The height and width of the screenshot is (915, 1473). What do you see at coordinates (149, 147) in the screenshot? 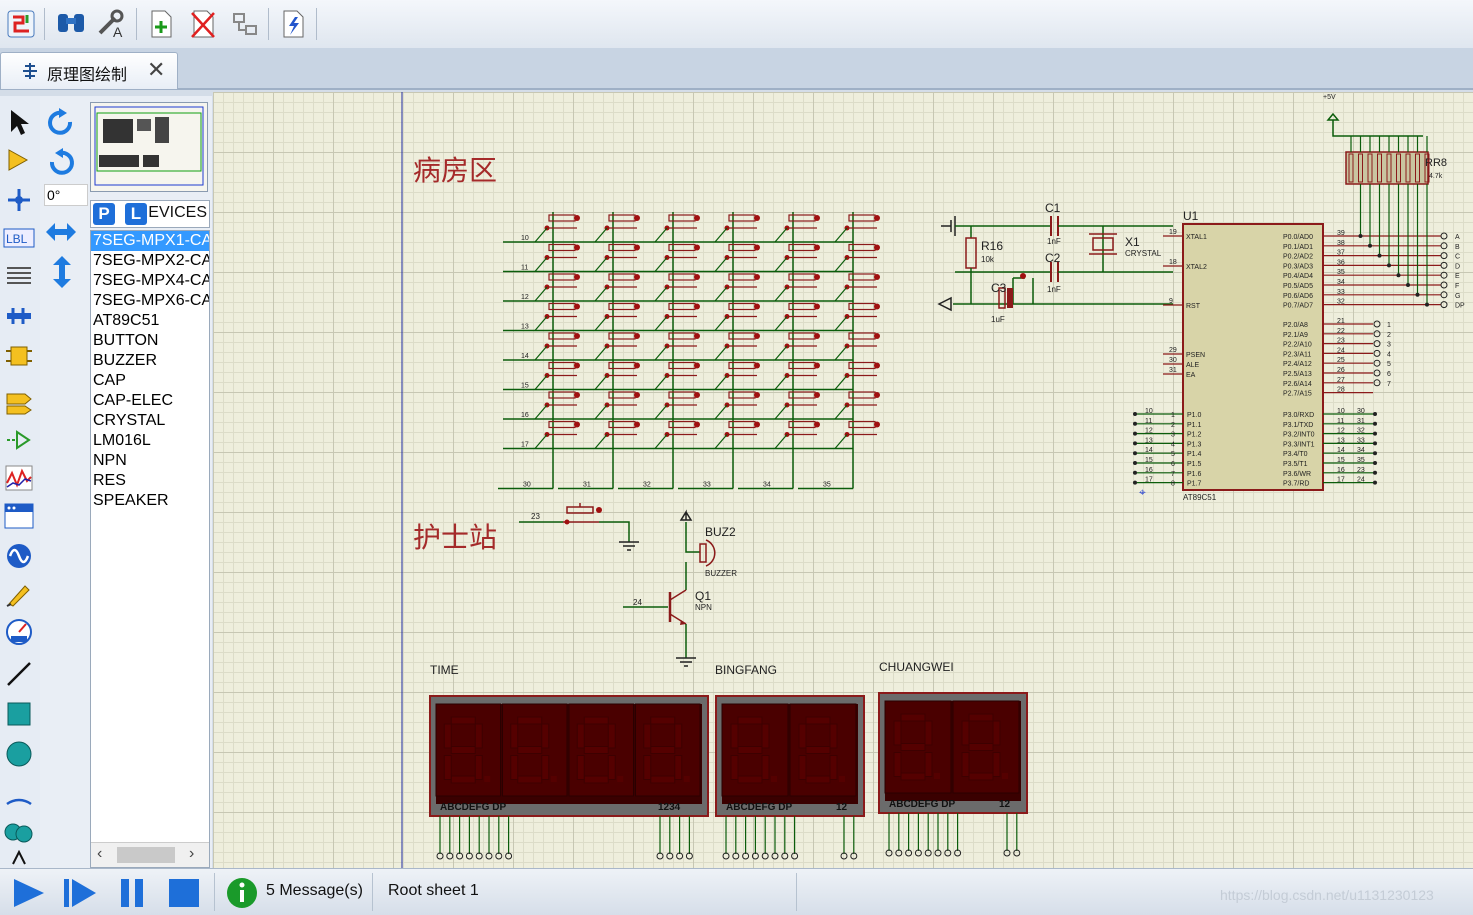
I see `overview-preview` at bounding box center [149, 147].